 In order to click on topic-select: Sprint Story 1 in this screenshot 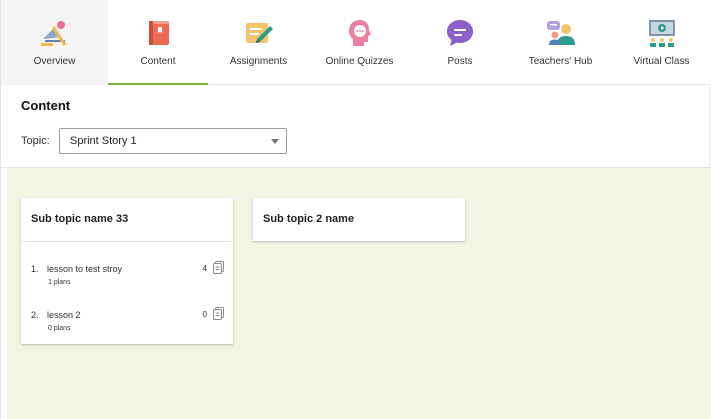, I will do `click(173, 141)`.